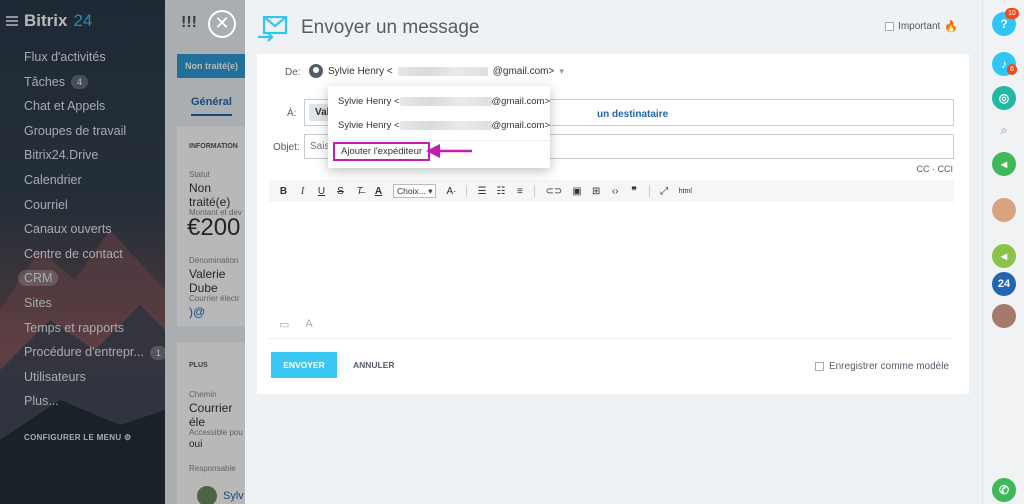 The image size is (1024, 504). What do you see at coordinates (292, 113) in the screenshot?
I see `to-label: À:` at bounding box center [292, 113].